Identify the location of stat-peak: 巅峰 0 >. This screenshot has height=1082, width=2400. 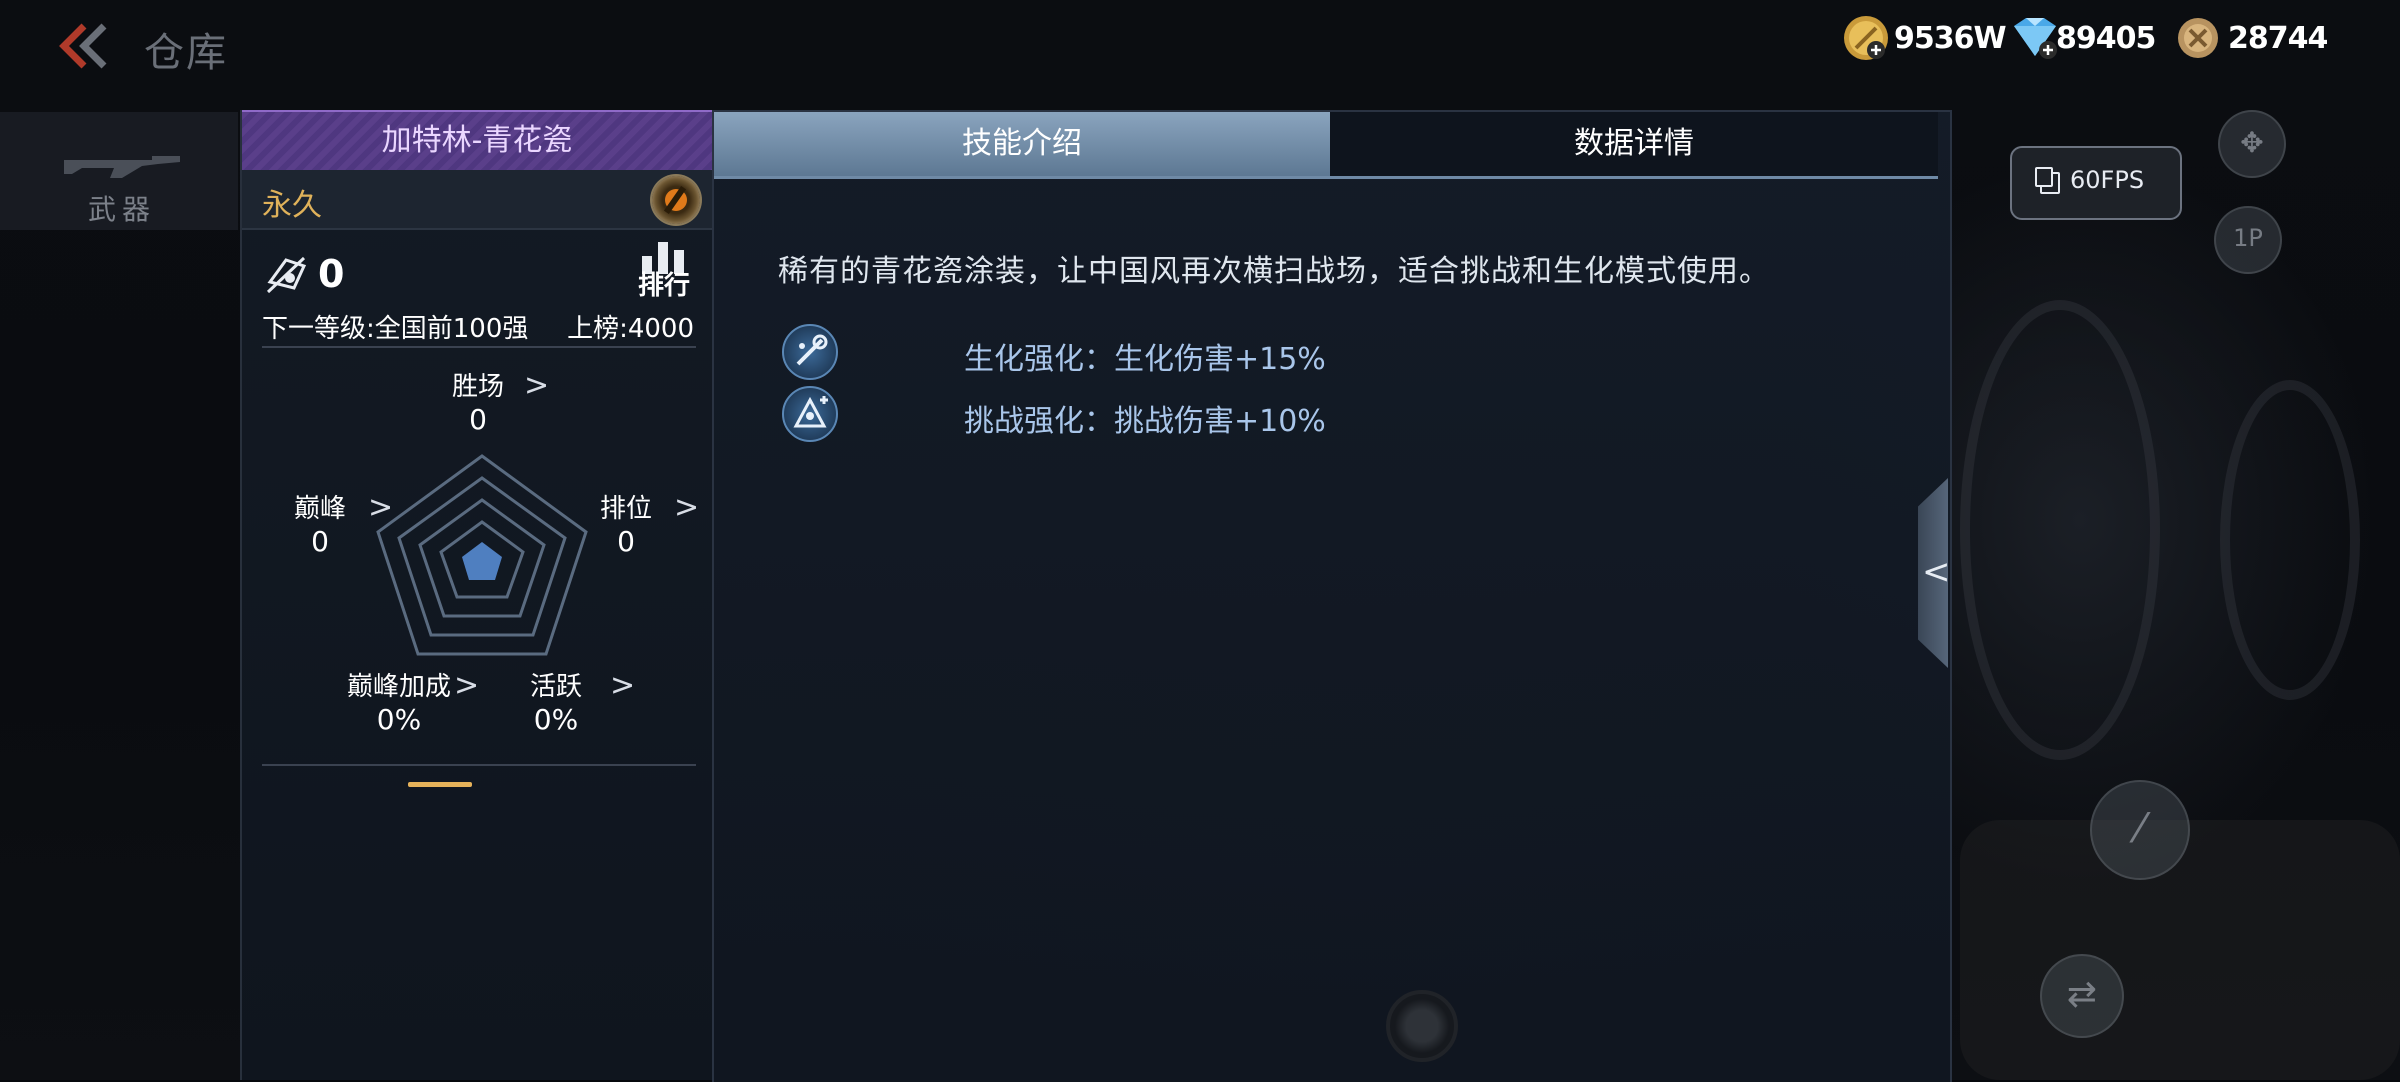
(340, 523).